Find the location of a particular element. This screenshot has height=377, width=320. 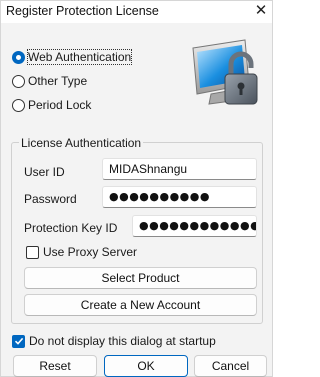

password-label: Password is located at coordinates (50, 199).